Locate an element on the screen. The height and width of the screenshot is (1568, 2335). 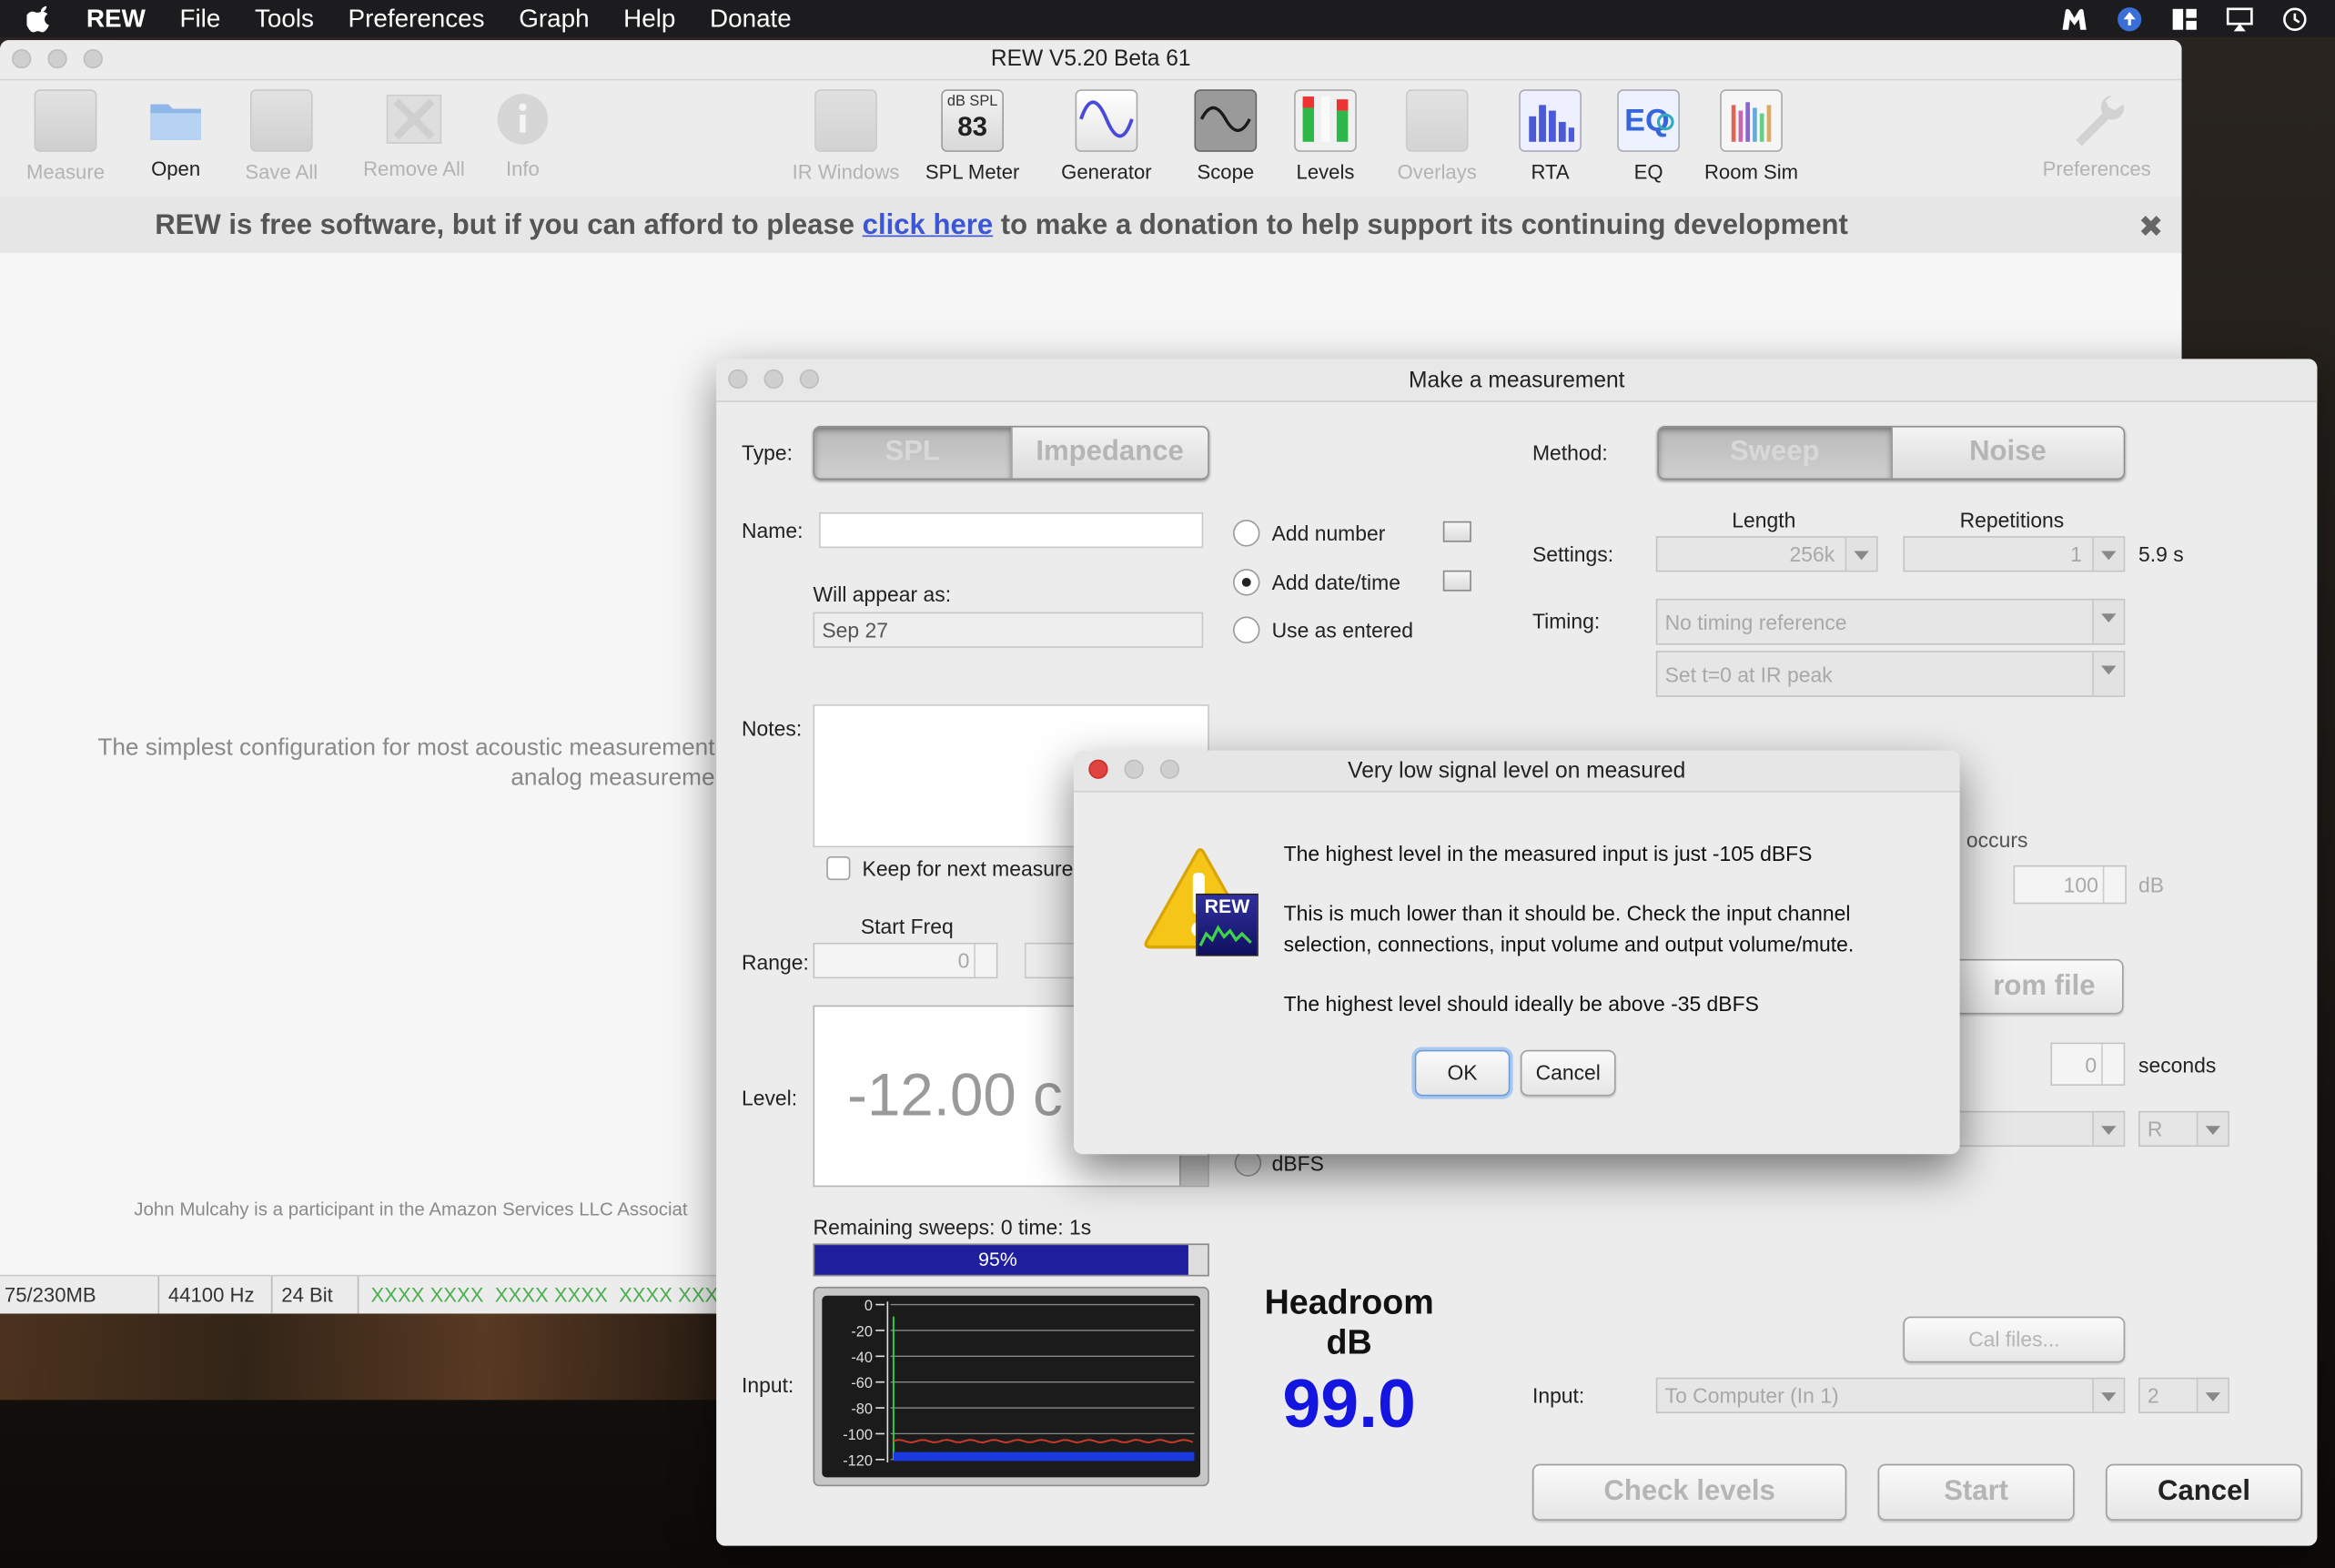
open-button: Open is located at coordinates (176, 134).